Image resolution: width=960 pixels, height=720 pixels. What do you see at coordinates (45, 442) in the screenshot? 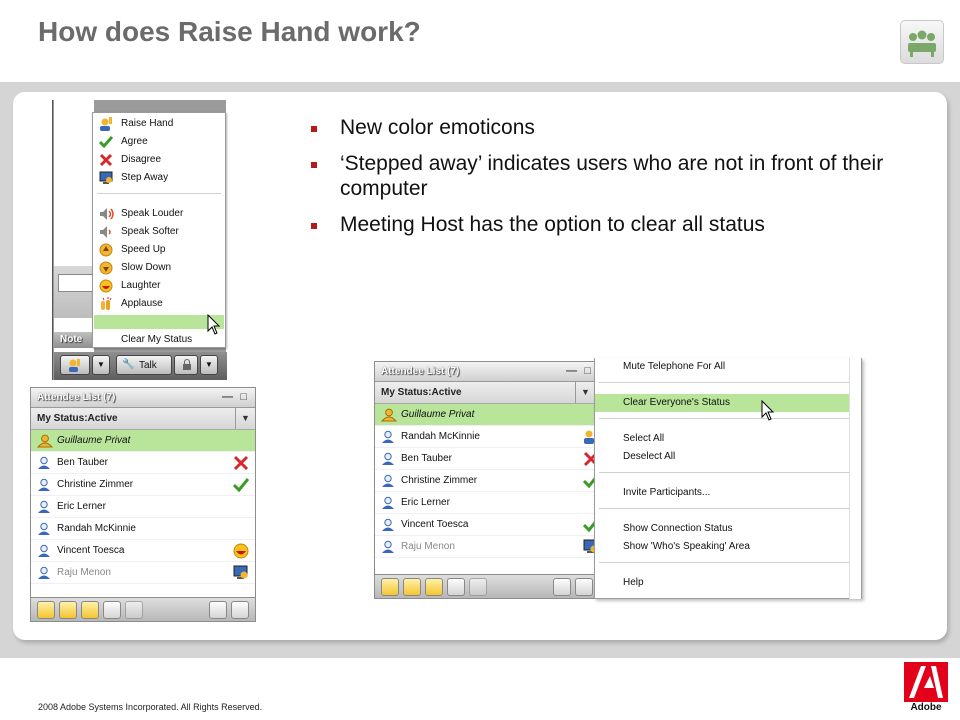
I see `host-person-icon` at bounding box center [45, 442].